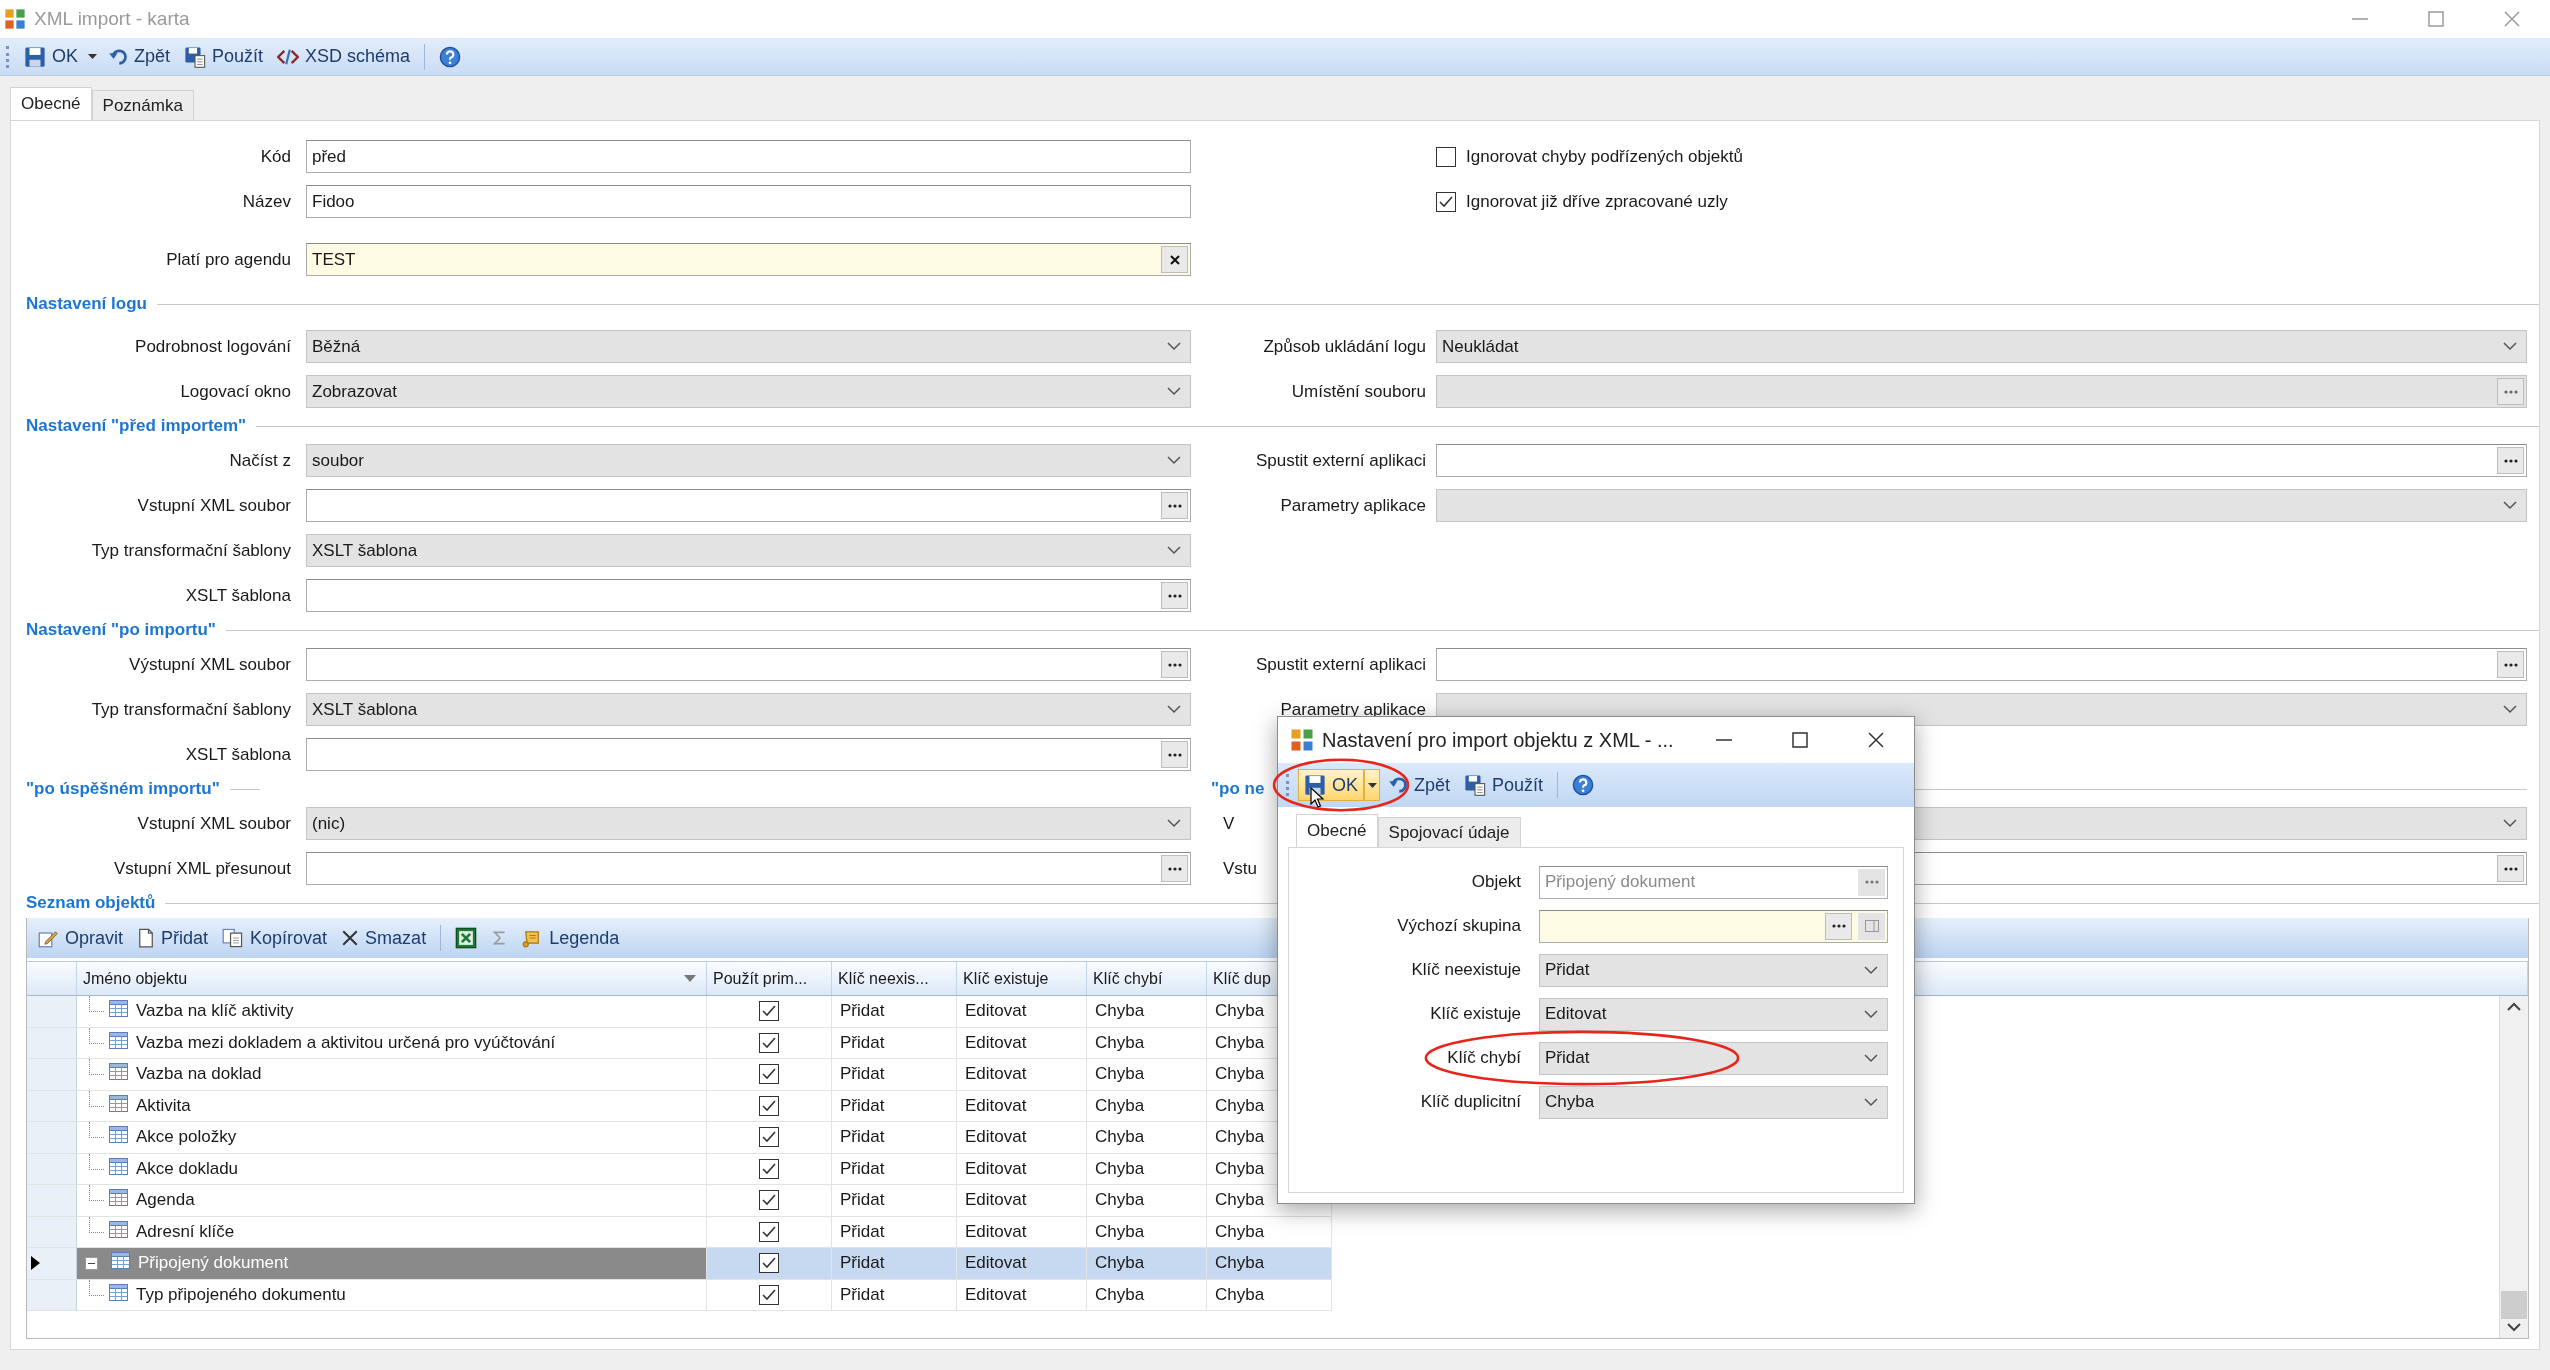 This screenshot has height=1370, width=2550. Describe the element at coordinates (392, 1169) in the screenshot. I see `table-cell: Akce dokladu` at that location.